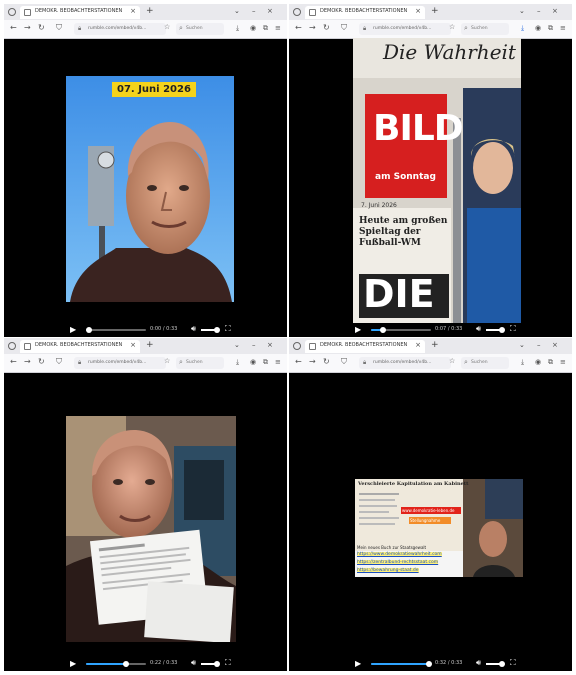 The image size is (576, 675). Describe the element at coordinates (398, 562) in the screenshot. I see `link-item: https://zentralbund-rechtsstaat.com` at that location.